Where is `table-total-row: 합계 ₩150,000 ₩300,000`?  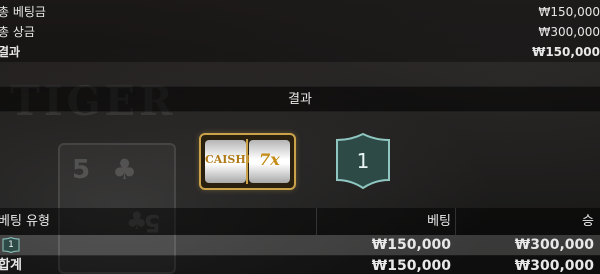
table-total-row: 합계 ₩150,000 ₩300,000 is located at coordinates (300, 265).